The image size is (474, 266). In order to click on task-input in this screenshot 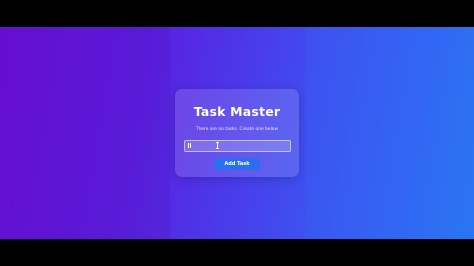, I will do `click(240, 146)`.